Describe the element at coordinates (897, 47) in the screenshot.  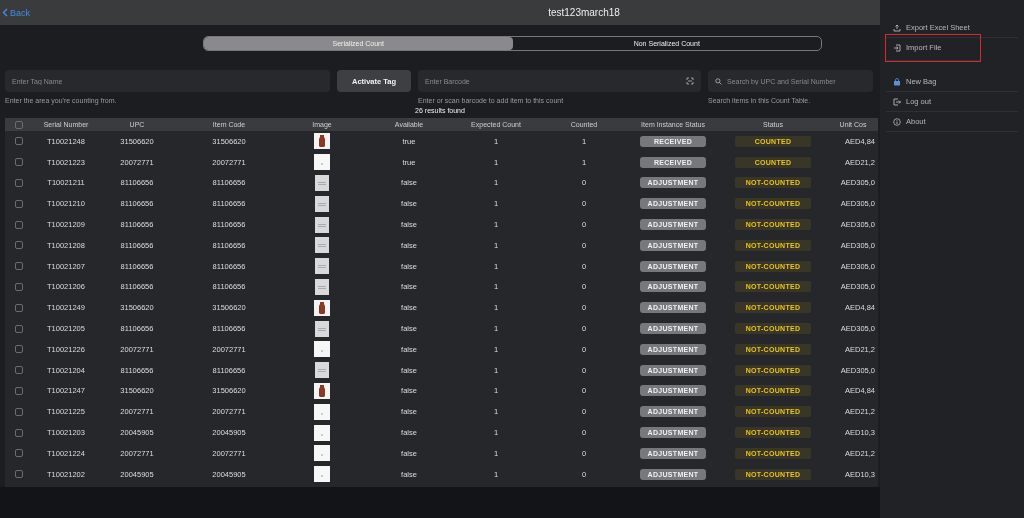
I see `import-icon` at that location.